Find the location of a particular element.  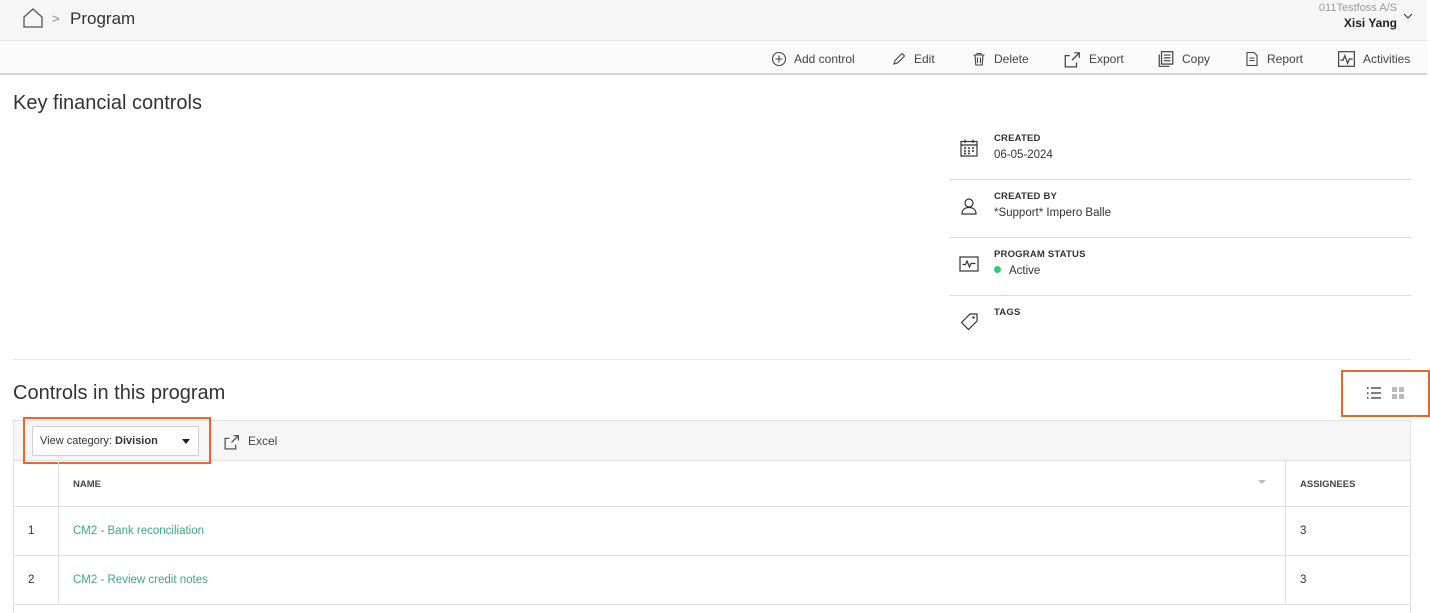

program-status-label: PROGRAM STATUS is located at coordinates (1040, 254).